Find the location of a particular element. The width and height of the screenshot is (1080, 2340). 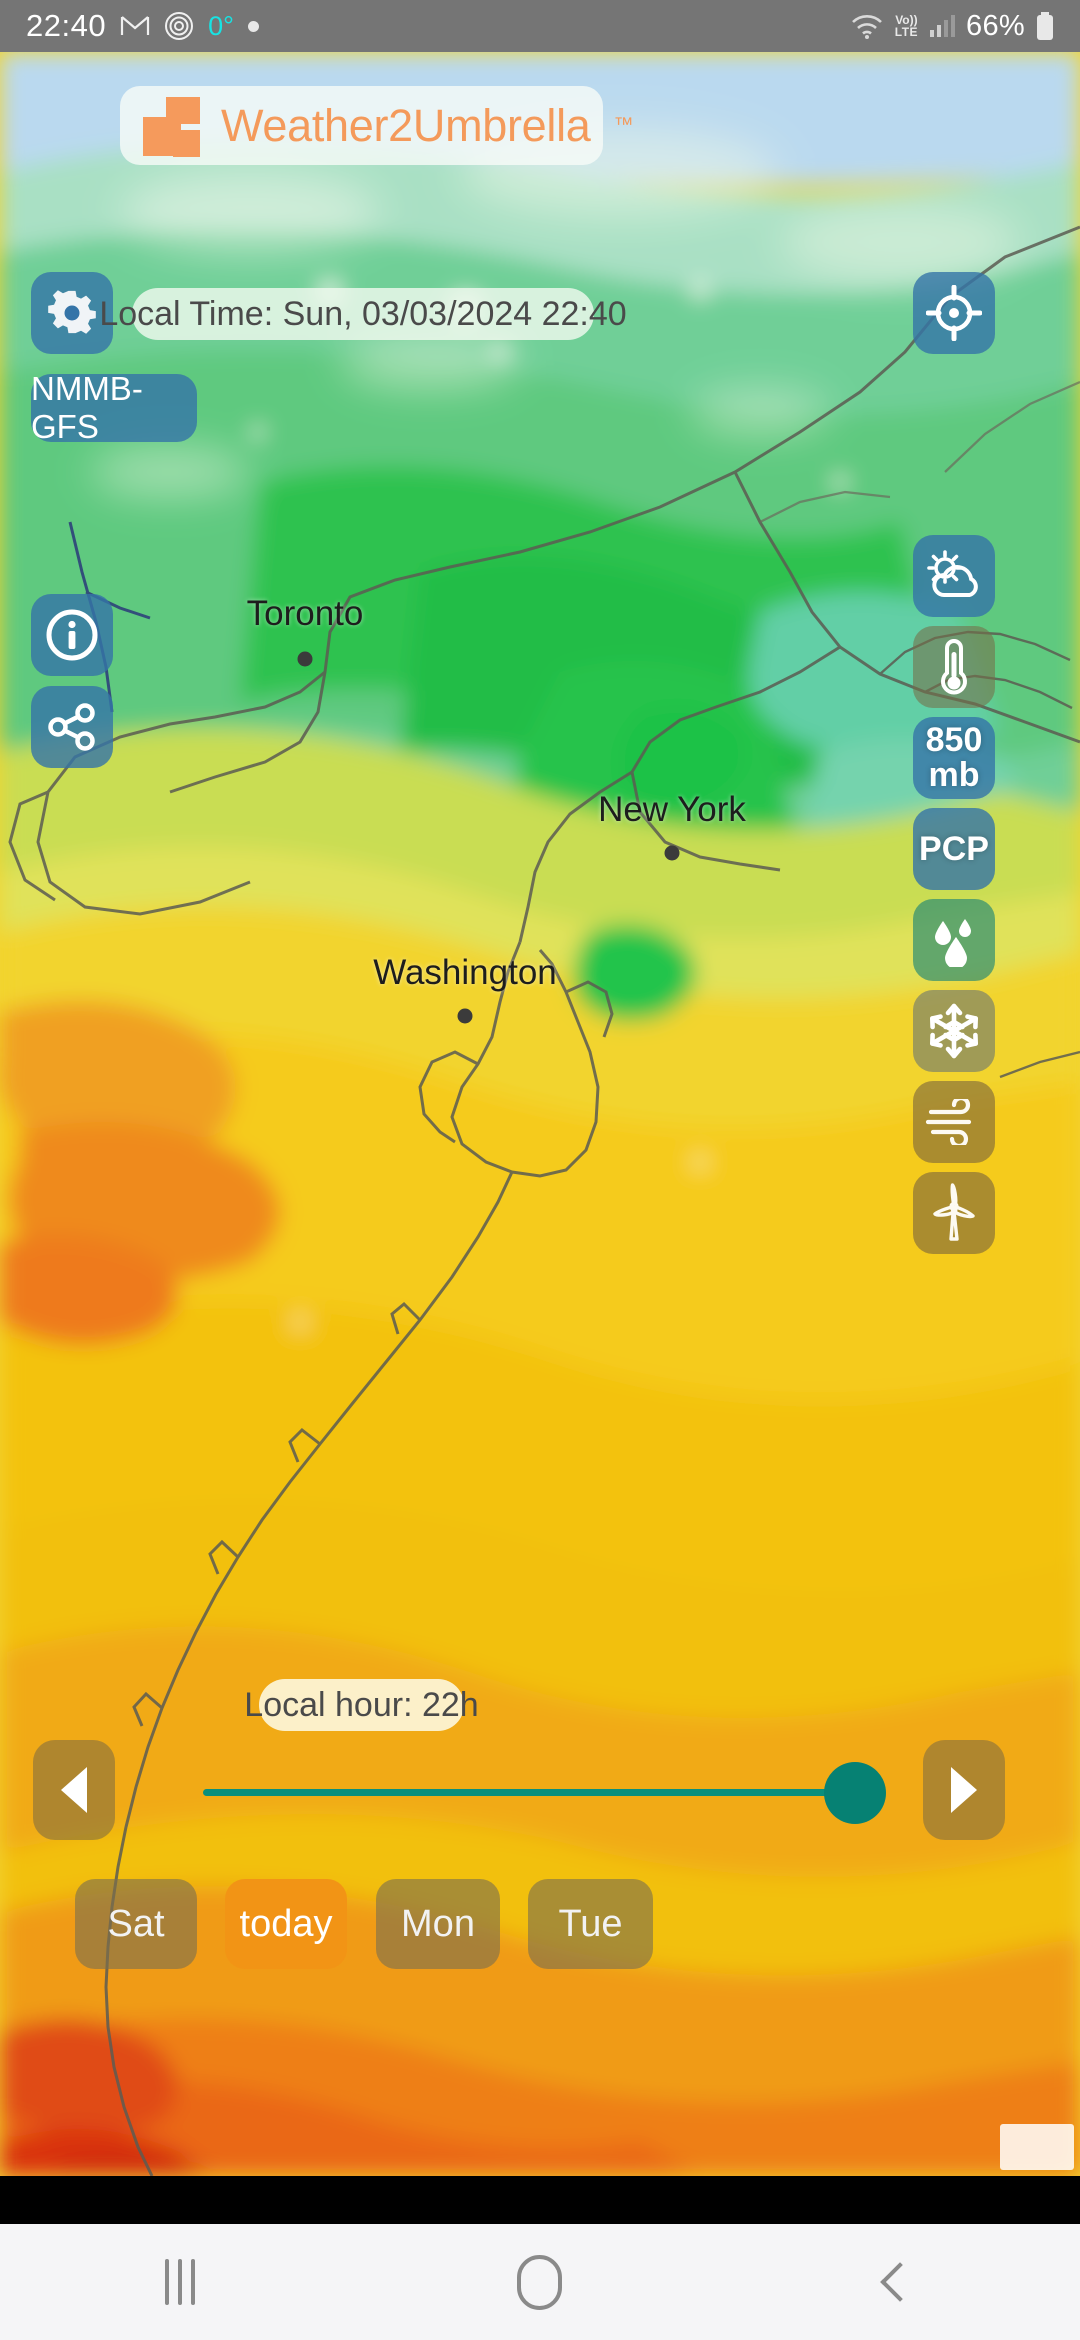

recent-apps-icon is located at coordinates (179, 2282).